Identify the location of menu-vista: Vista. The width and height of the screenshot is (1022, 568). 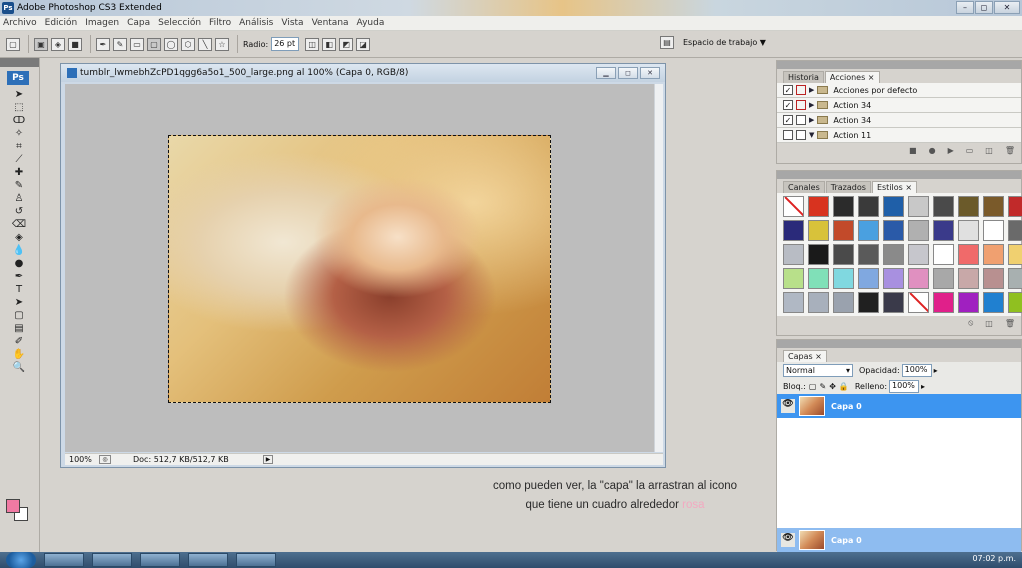
(292, 23).